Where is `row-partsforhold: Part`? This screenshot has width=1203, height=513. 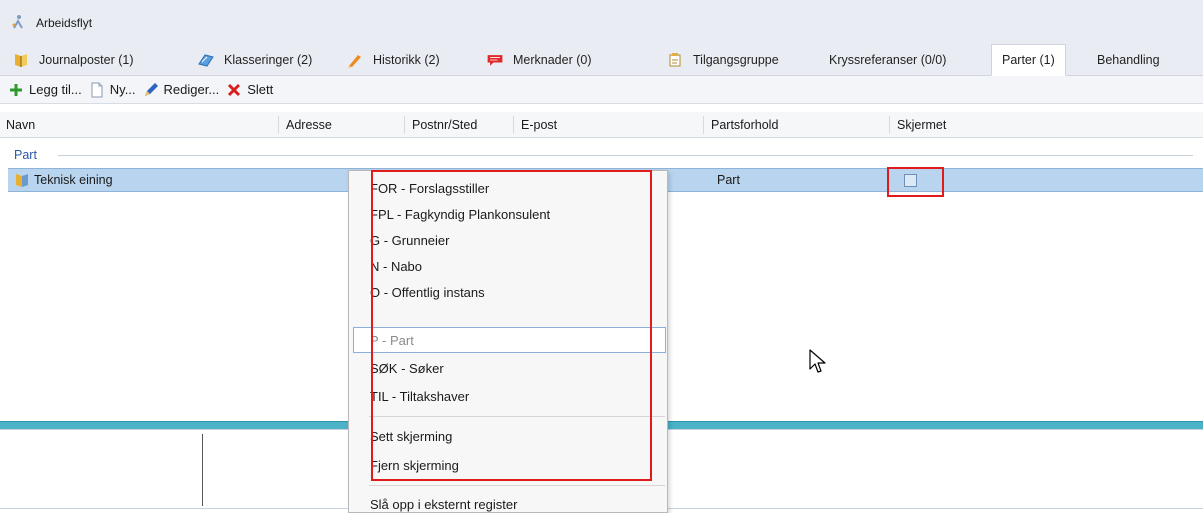 row-partsforhold: Part is located at coordinates (728, 180).